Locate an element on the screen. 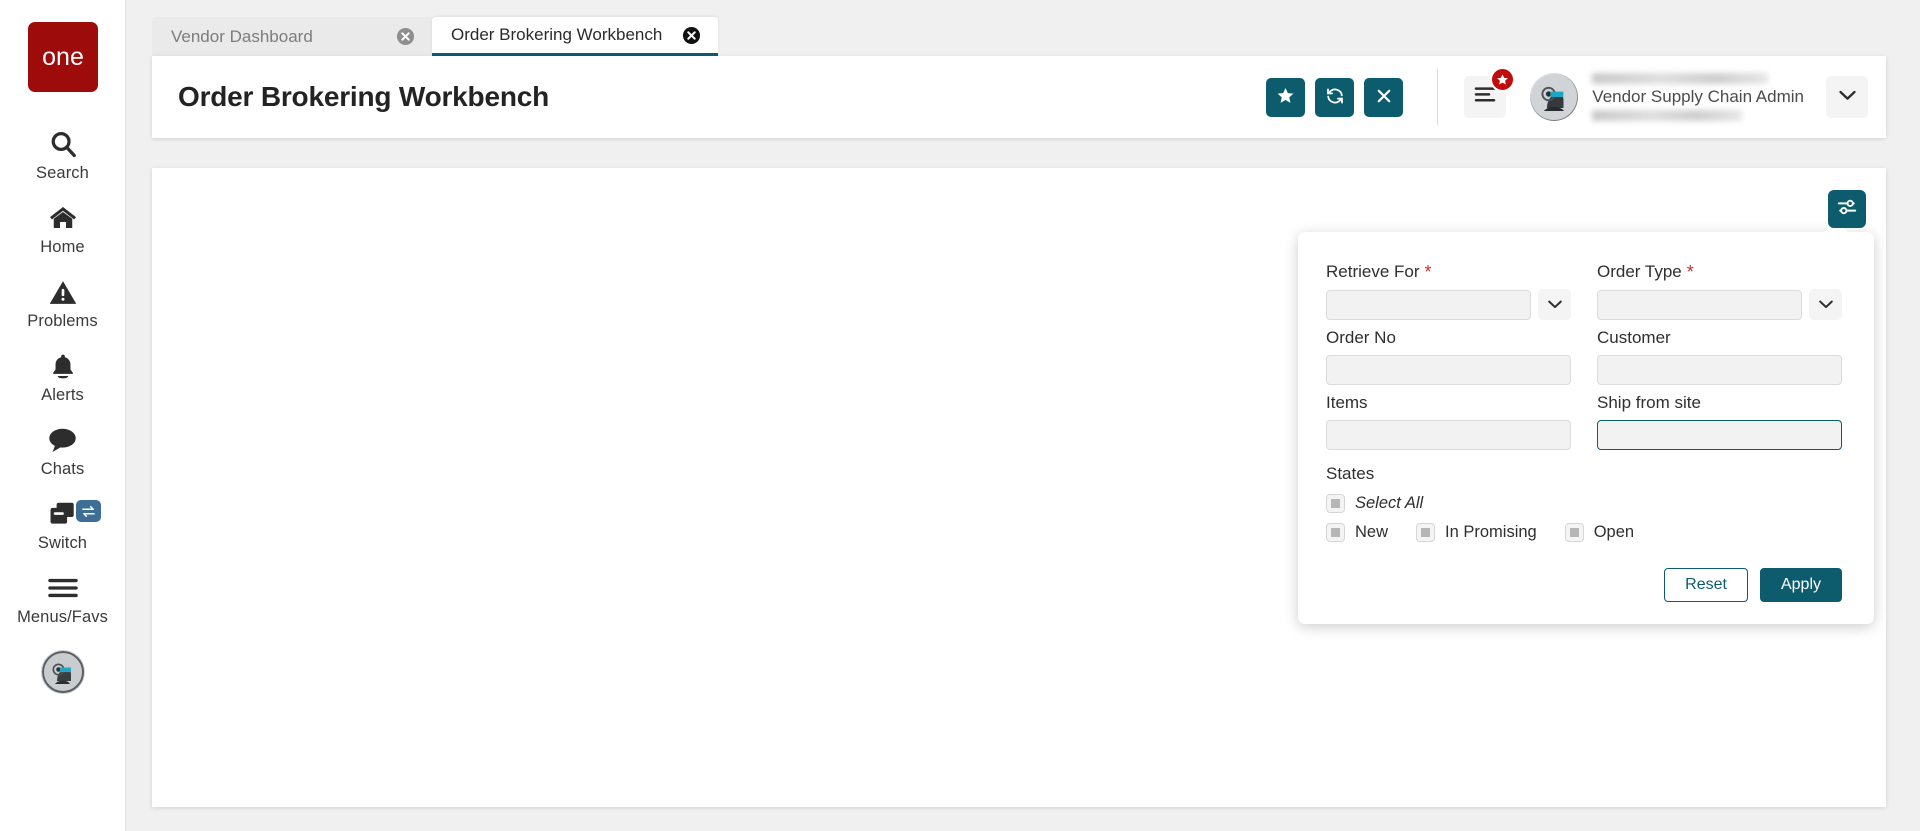 The height and width of the screenshot is (831, 1920). filter-sliders-icon is located at coordinates (1847, 209).